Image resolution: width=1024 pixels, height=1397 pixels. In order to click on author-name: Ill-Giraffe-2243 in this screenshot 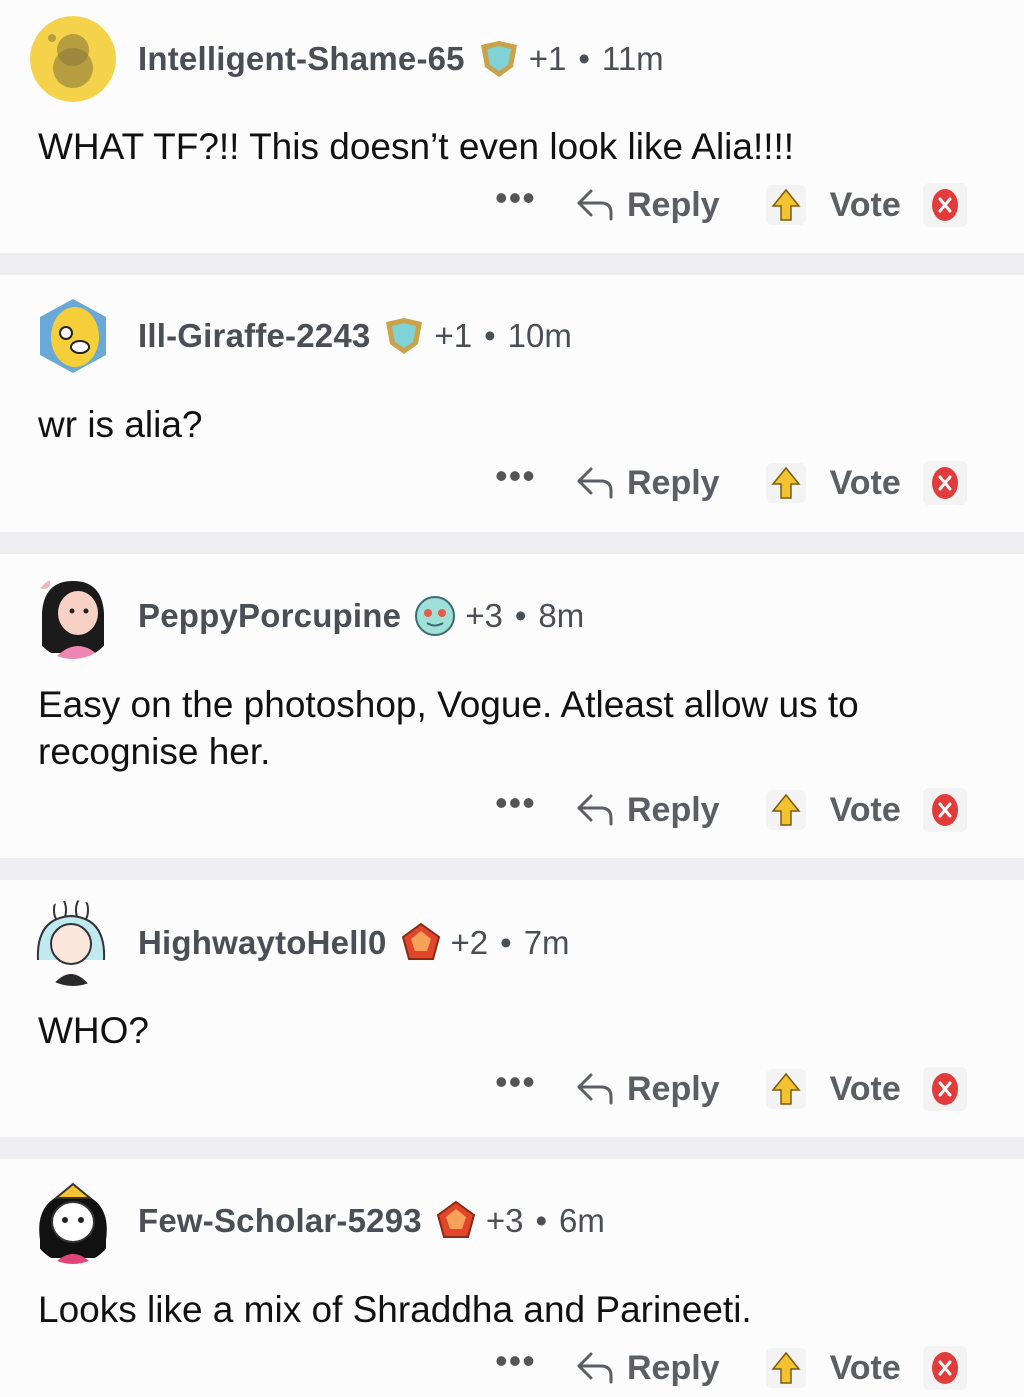, I will do `click(254, 336)`.